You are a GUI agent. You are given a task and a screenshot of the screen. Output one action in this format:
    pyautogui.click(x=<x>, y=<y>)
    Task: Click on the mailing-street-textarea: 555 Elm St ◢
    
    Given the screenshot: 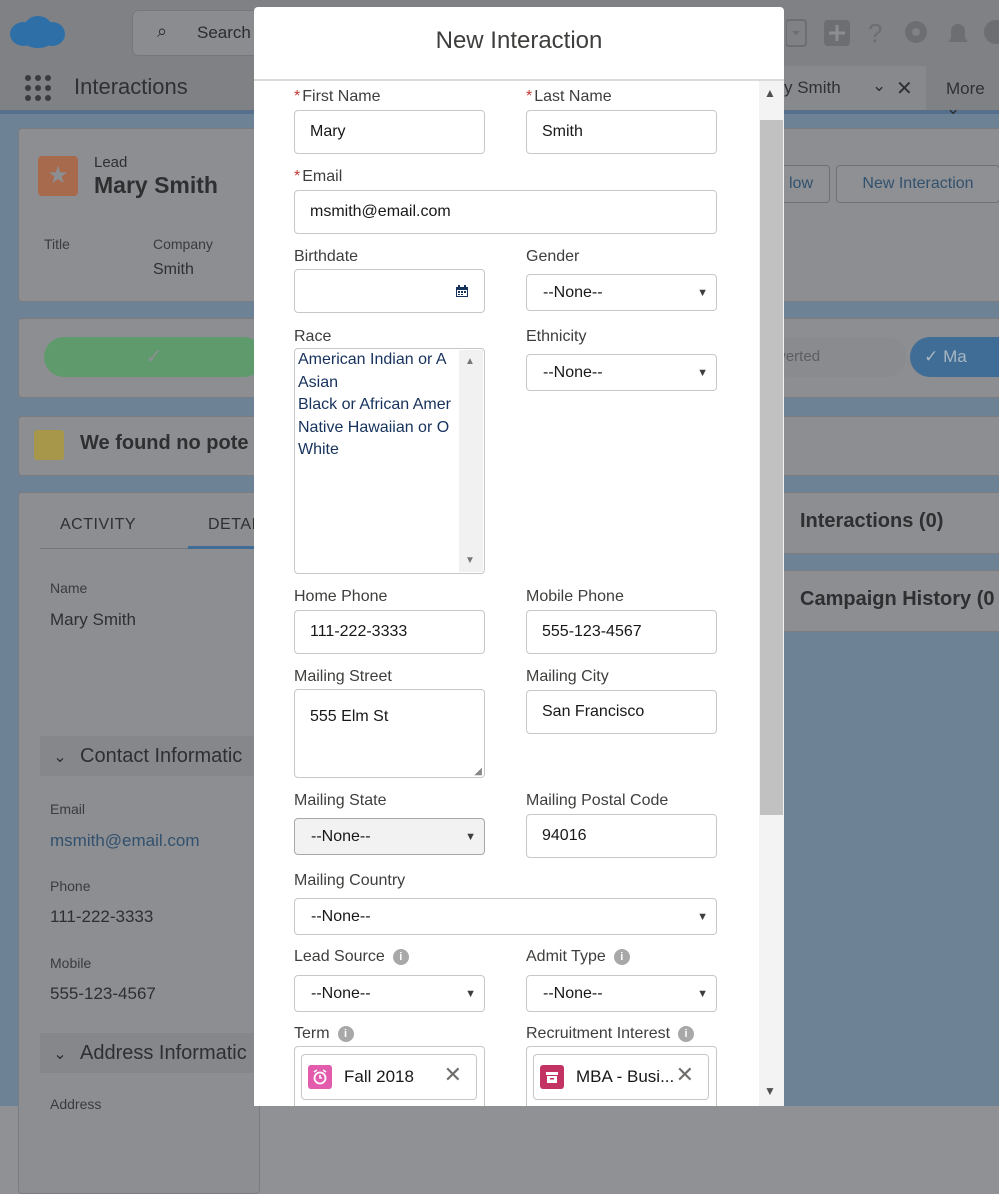 What is the action you would take?
    pyautogui.click(x=389, y=733)
    